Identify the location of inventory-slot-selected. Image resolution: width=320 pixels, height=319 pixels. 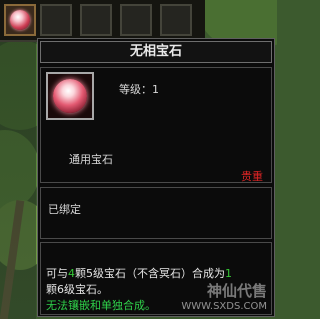
(20, 20).